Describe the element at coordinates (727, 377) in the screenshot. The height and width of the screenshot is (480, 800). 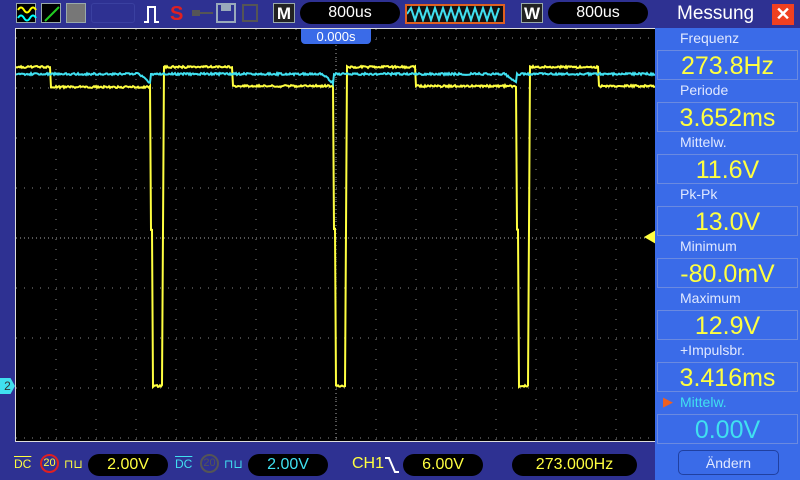
I see `measurement-value: 3.416ms` at that location.